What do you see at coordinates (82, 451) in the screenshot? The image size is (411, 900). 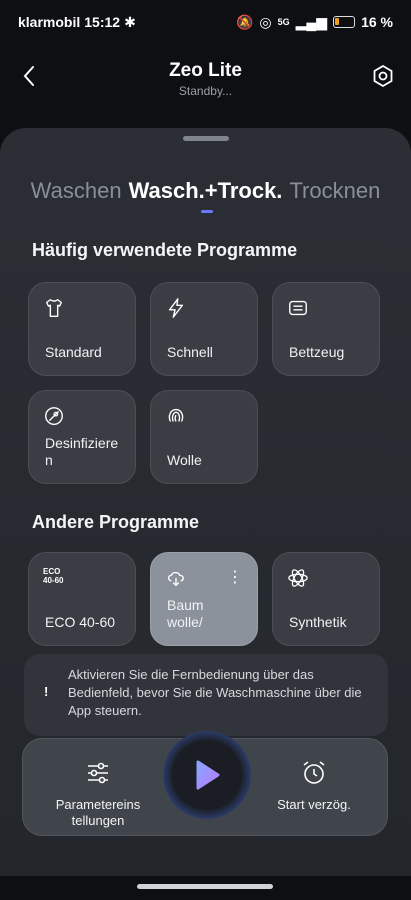 I see `program-label: Desinfiziere n` at bounding box center [82, 451].